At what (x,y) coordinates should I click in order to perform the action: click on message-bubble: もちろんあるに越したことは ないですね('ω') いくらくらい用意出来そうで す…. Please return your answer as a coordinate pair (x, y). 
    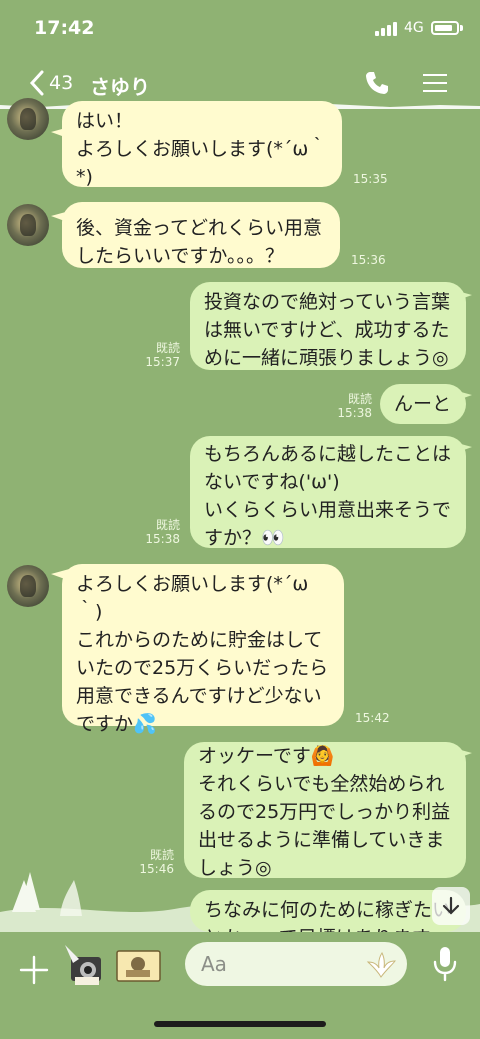
    Looking at the image, I should click on (328, 492).